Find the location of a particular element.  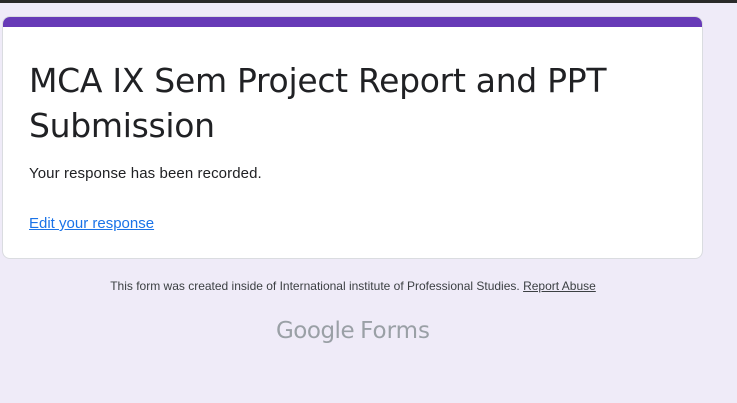

google-wordmark: Google is located at coordinates (315, 331).